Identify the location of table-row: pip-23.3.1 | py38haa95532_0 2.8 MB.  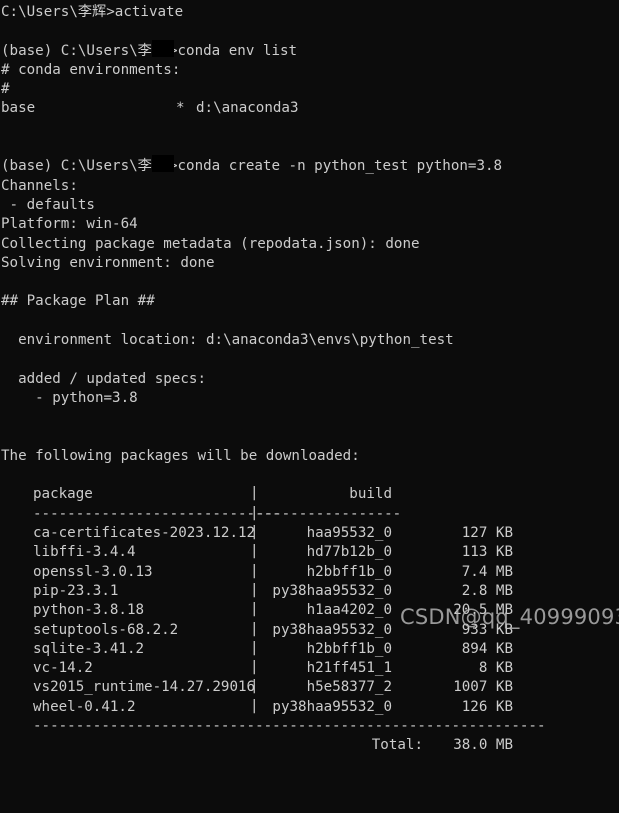
(309, 591).